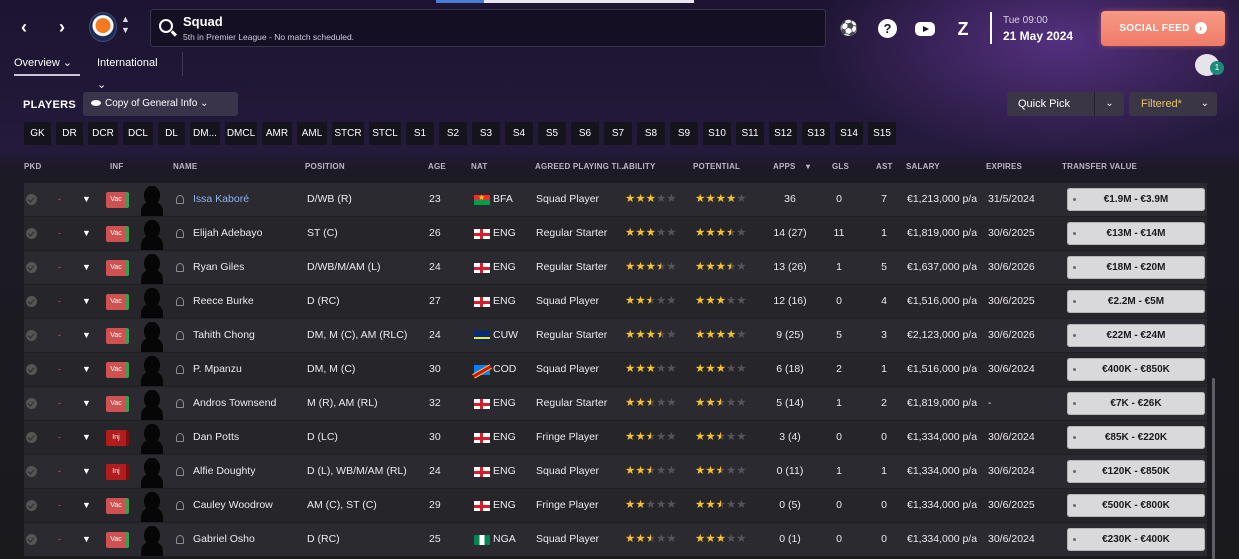  I want to click on transfer-value-button: €1.9M - €3.9M, so click(1136, 199).